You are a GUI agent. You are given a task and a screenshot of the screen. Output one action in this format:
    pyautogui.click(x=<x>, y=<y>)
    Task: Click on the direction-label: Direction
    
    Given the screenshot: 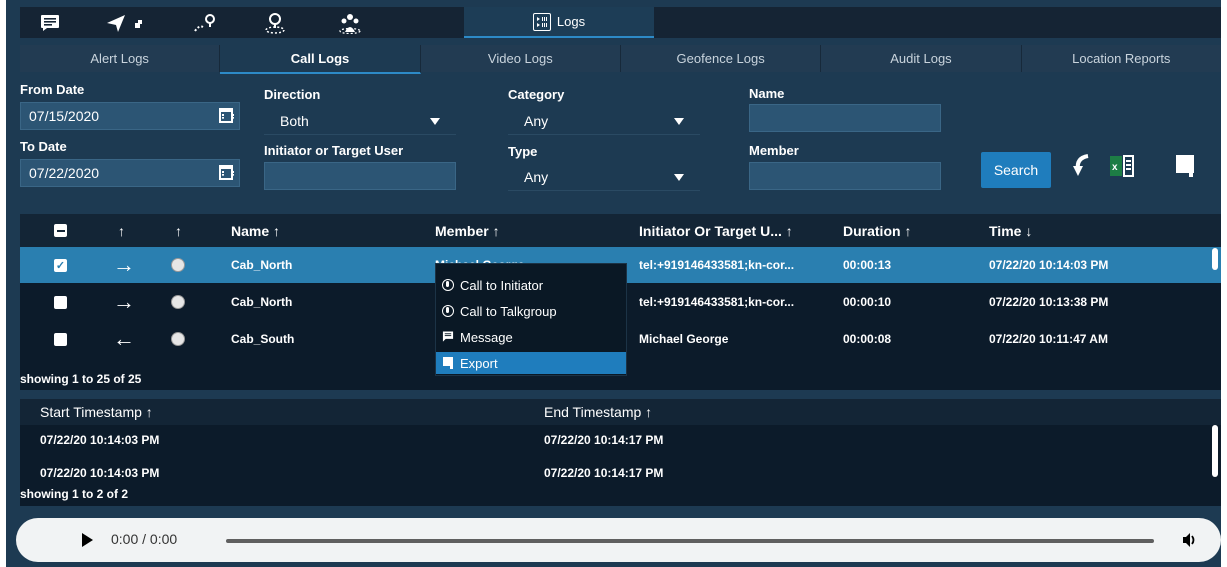 What is the action you would take?
    pyautogui.click(x=292, y=94)
    